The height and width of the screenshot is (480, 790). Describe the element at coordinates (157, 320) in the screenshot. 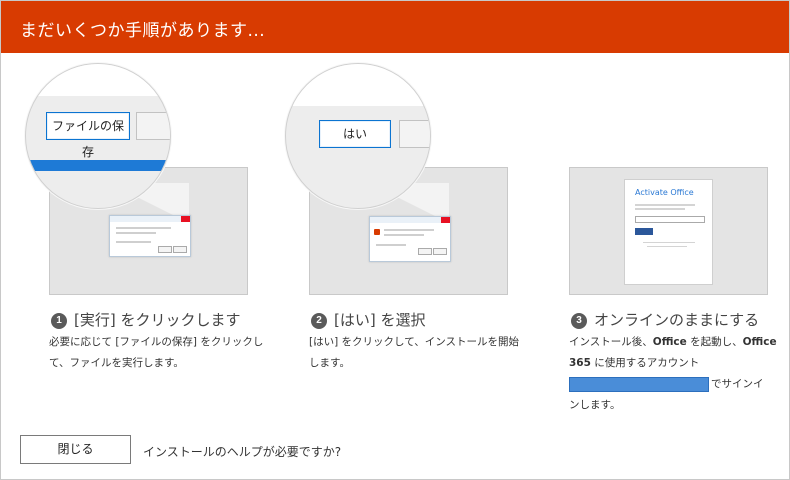

I see `step1-title: [実行] をクリックします` at that location.